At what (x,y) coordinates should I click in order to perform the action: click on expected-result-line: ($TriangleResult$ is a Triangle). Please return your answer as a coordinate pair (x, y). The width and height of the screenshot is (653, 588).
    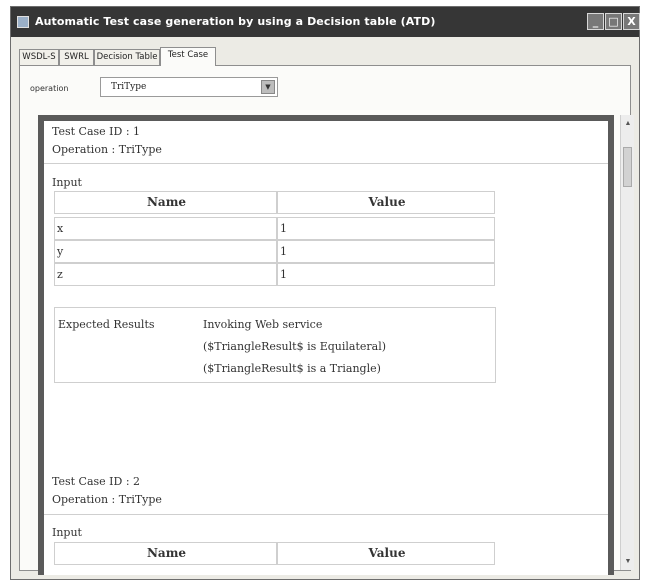
    Looking at the image, I should click on (292, 368).